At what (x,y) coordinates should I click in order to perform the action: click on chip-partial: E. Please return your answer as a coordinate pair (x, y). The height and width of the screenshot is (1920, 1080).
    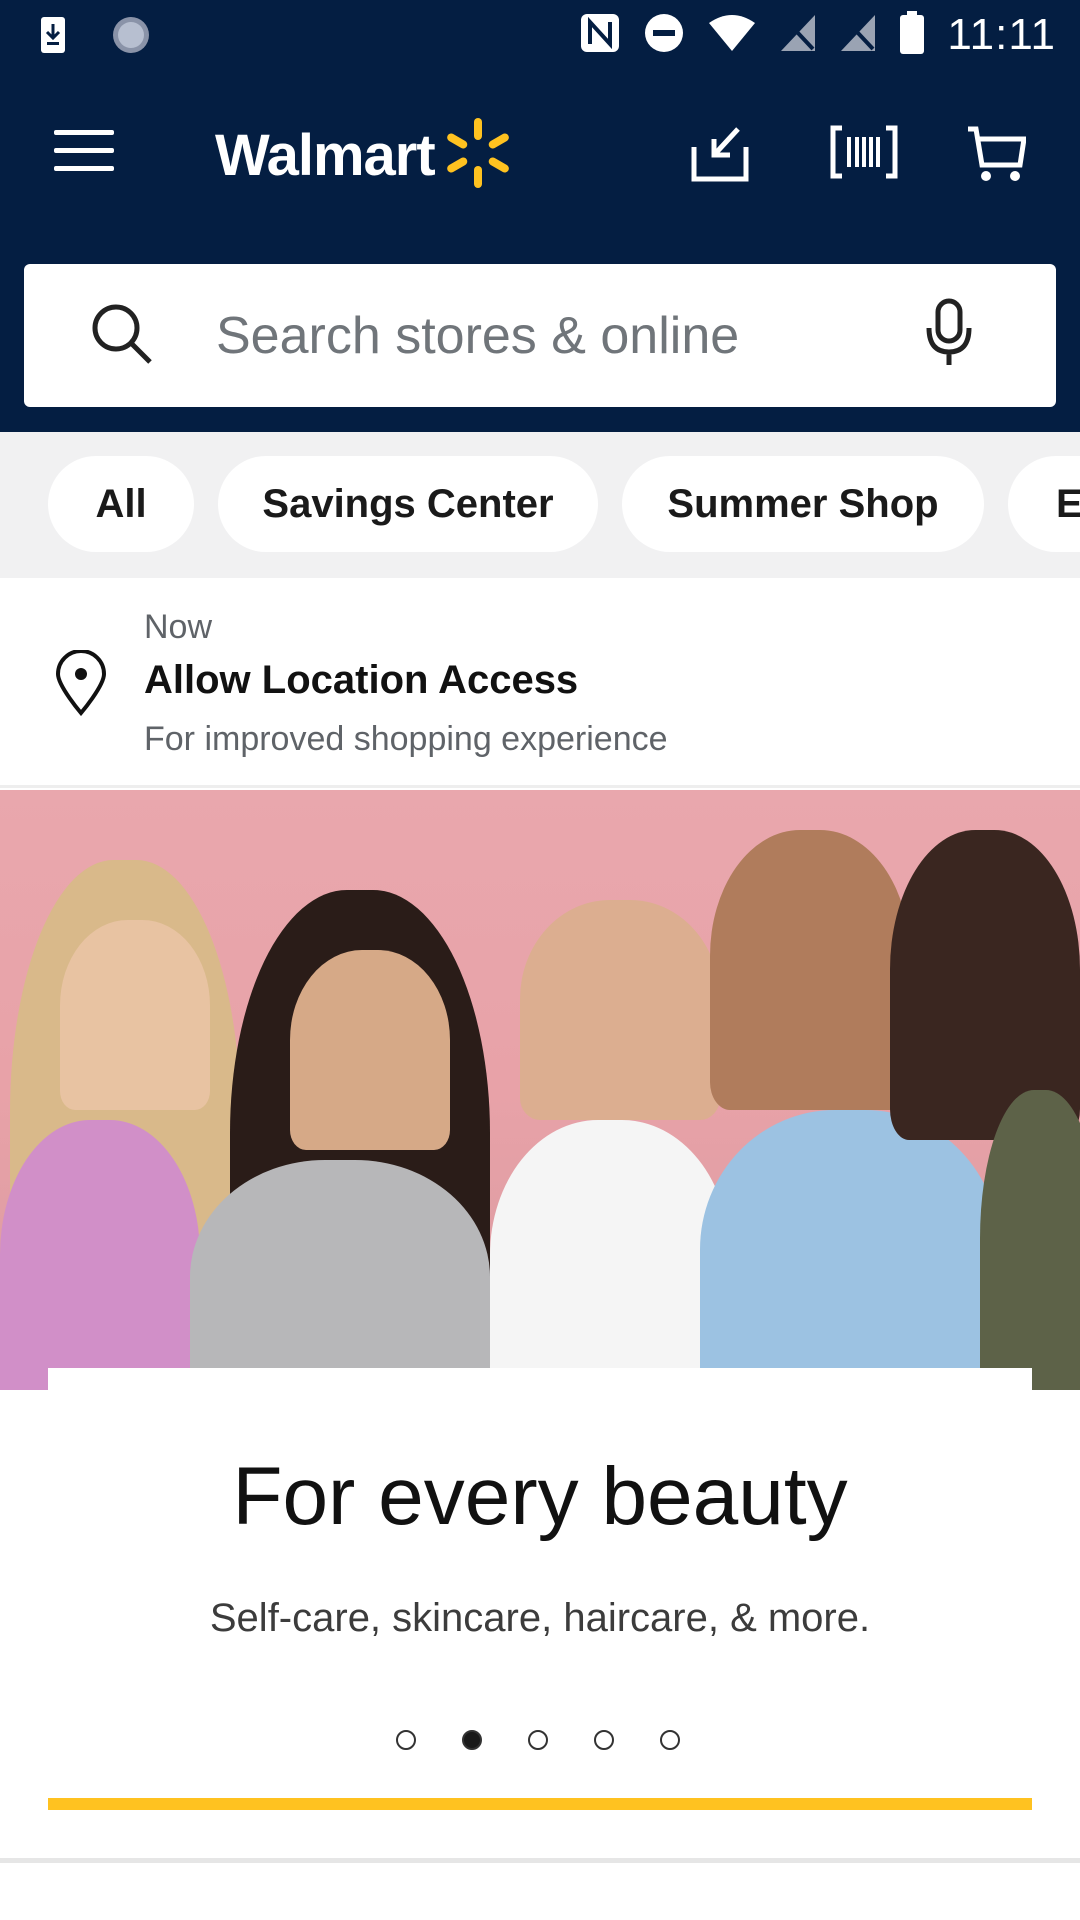
    Looking at the image, I should click on (1044, 504).